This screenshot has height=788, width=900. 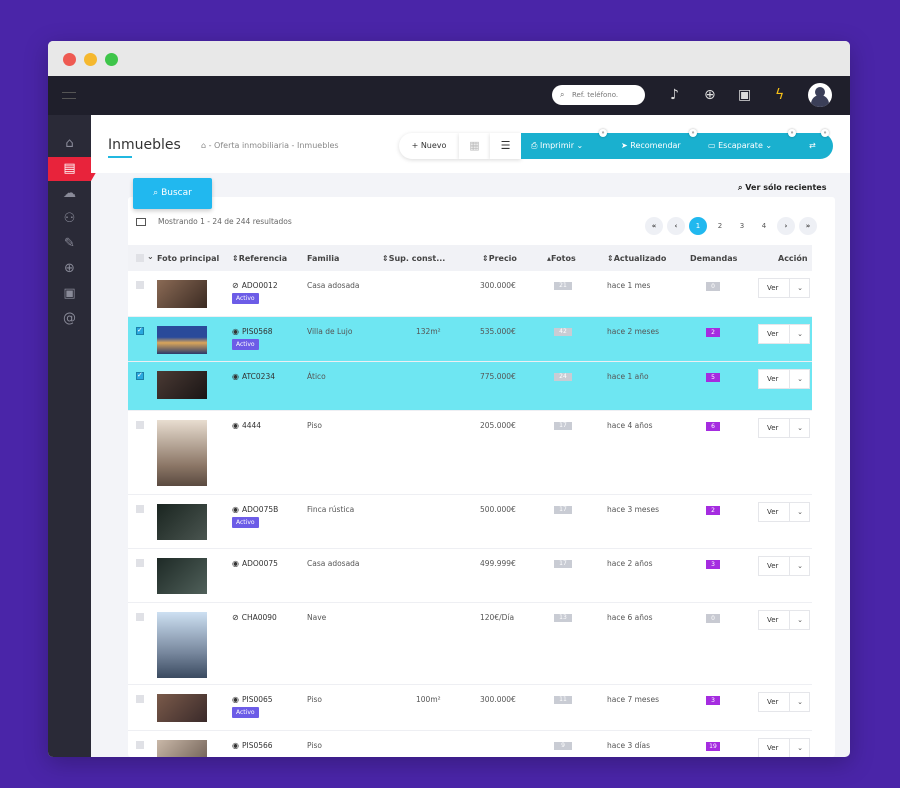 I want to click on ref-cell: ⊘ ADO0012, so click(x=255, y=285).